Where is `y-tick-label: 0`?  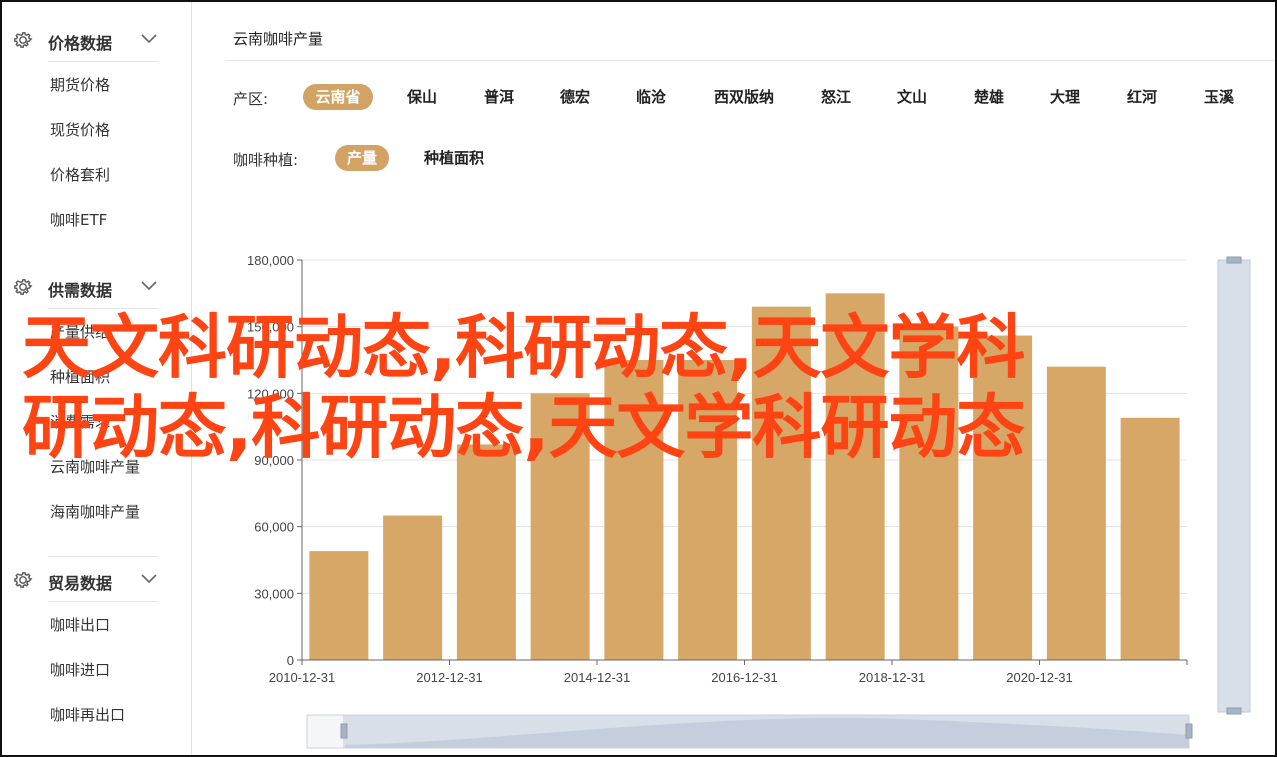 y-tick-label: 0 is located at coordinates (290, 660).